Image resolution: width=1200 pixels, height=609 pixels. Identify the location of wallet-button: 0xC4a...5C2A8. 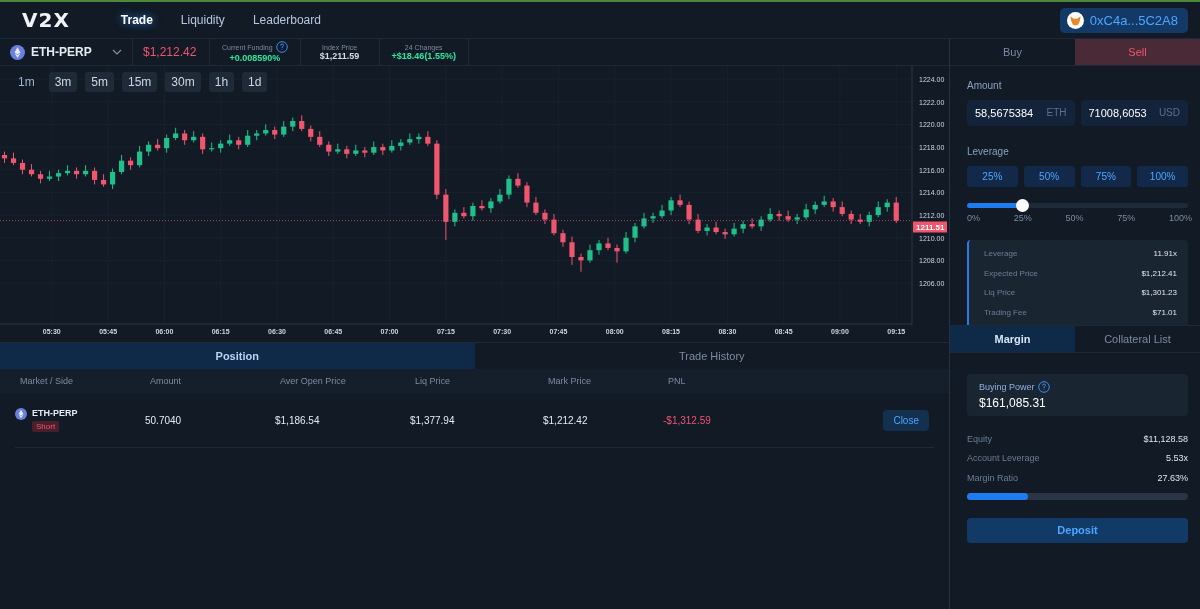
(1123, 20).